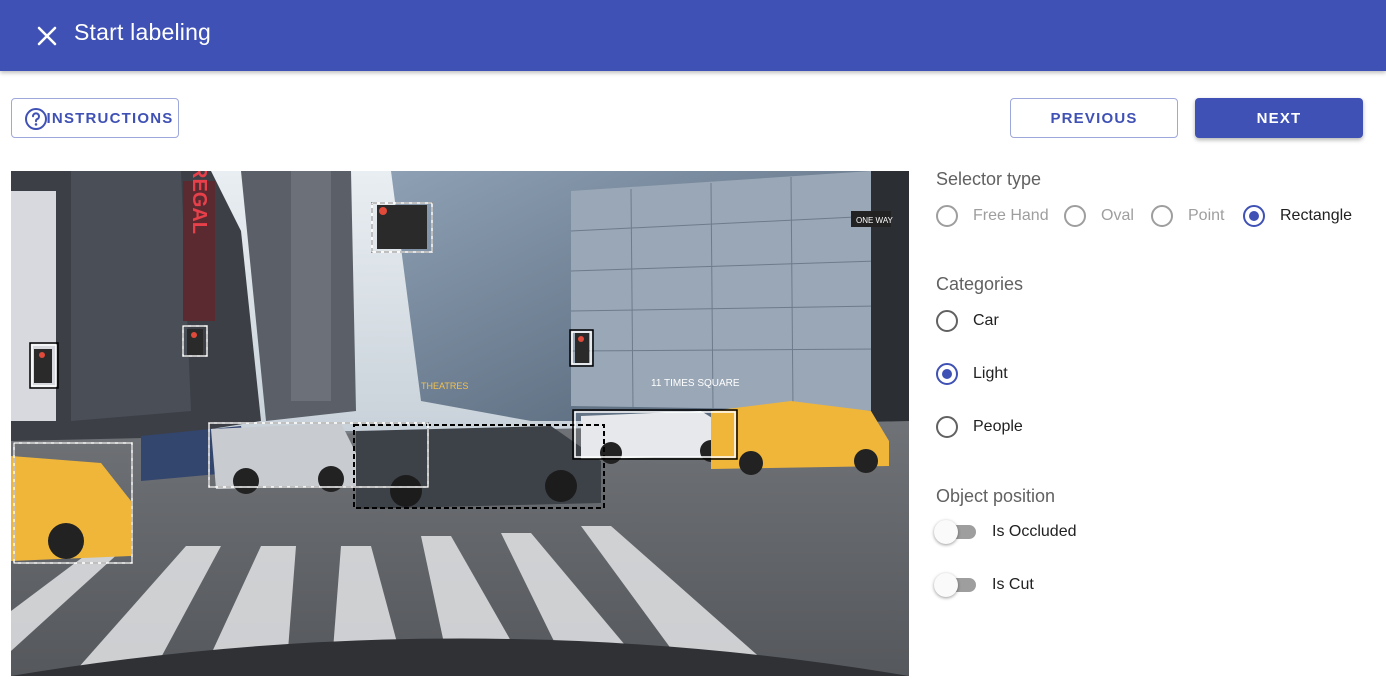  What do you see at coordinates (110, 118) in the screenshot?
I see `instructions-label: INSTRUCTIONS` at bounding box center [110, 118].